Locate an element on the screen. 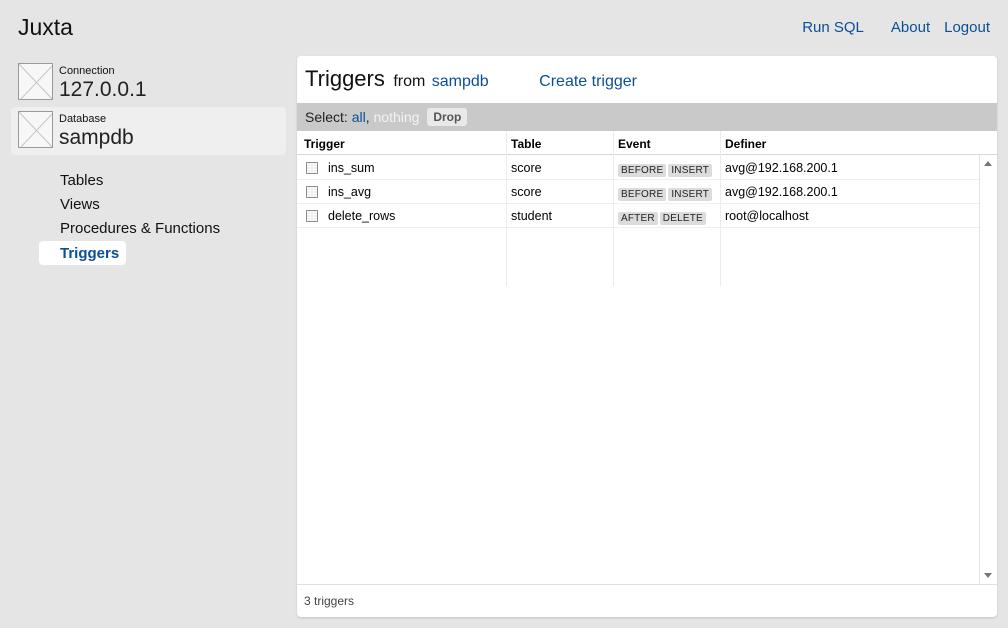  event-badge: DELETE is located at coordinates (682, 218).